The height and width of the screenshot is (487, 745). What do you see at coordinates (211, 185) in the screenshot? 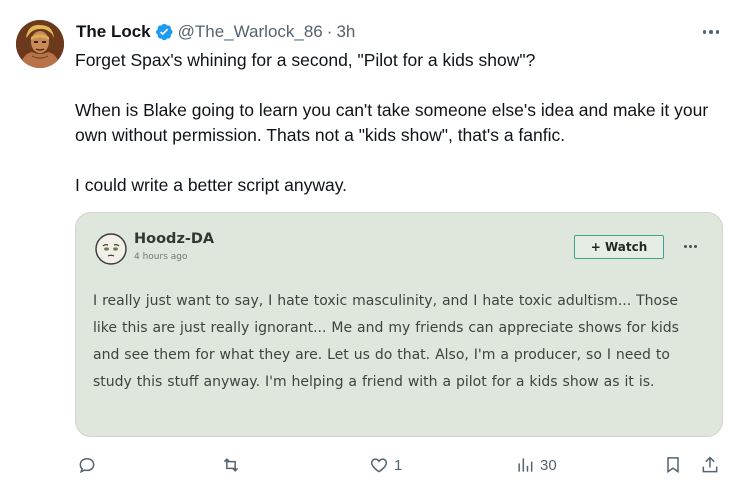
I see `post-paragraph: I could write a better script anyway.` at bounding box center [211, 185].